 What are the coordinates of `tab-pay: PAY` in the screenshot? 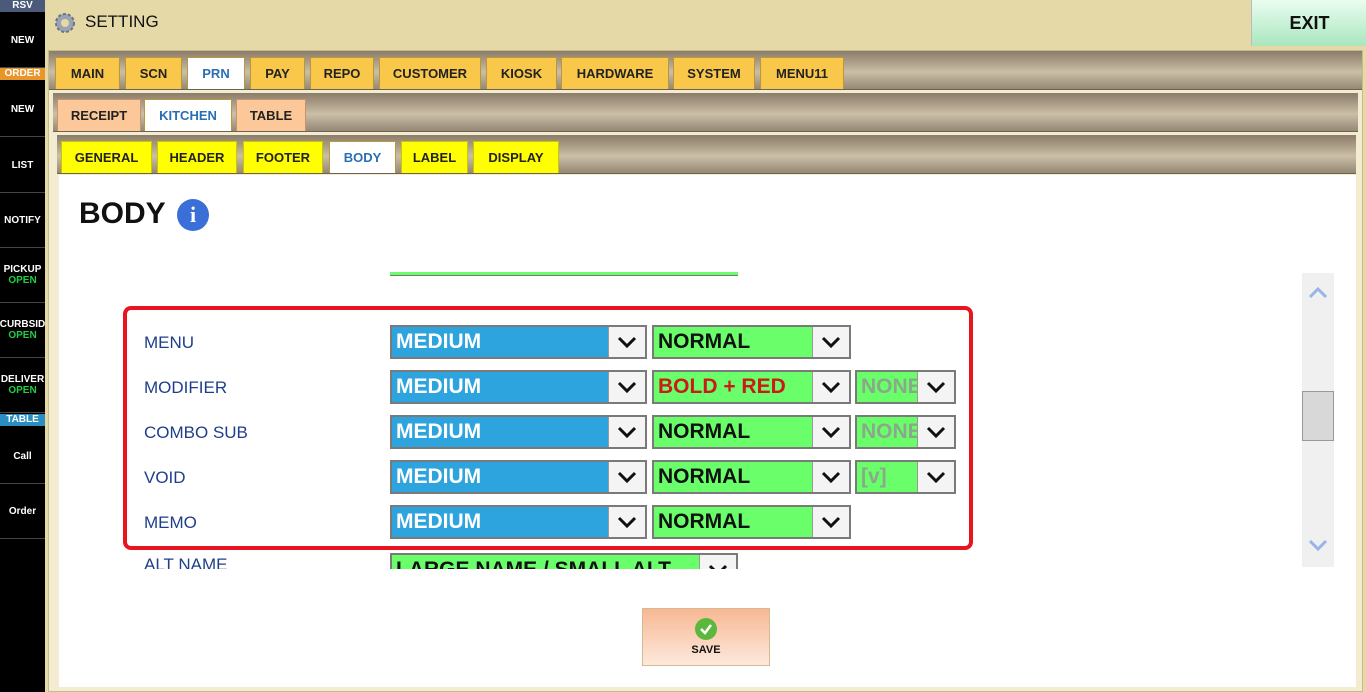 It's located at (277, 73).